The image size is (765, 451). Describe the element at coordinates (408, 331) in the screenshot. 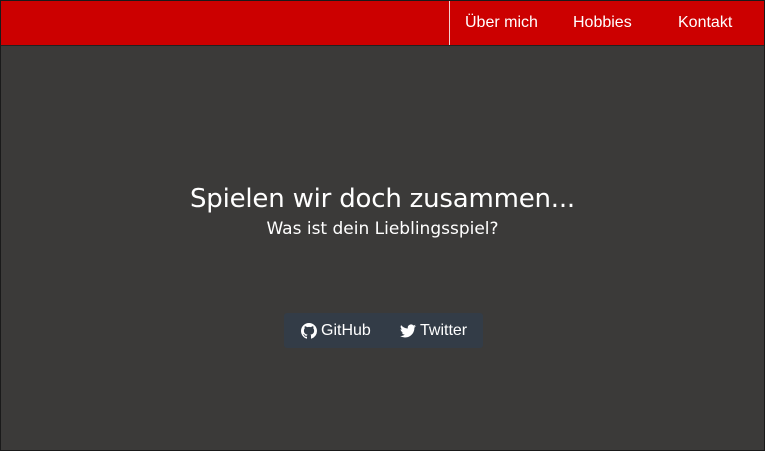

I see `twitter-icon` at that location.